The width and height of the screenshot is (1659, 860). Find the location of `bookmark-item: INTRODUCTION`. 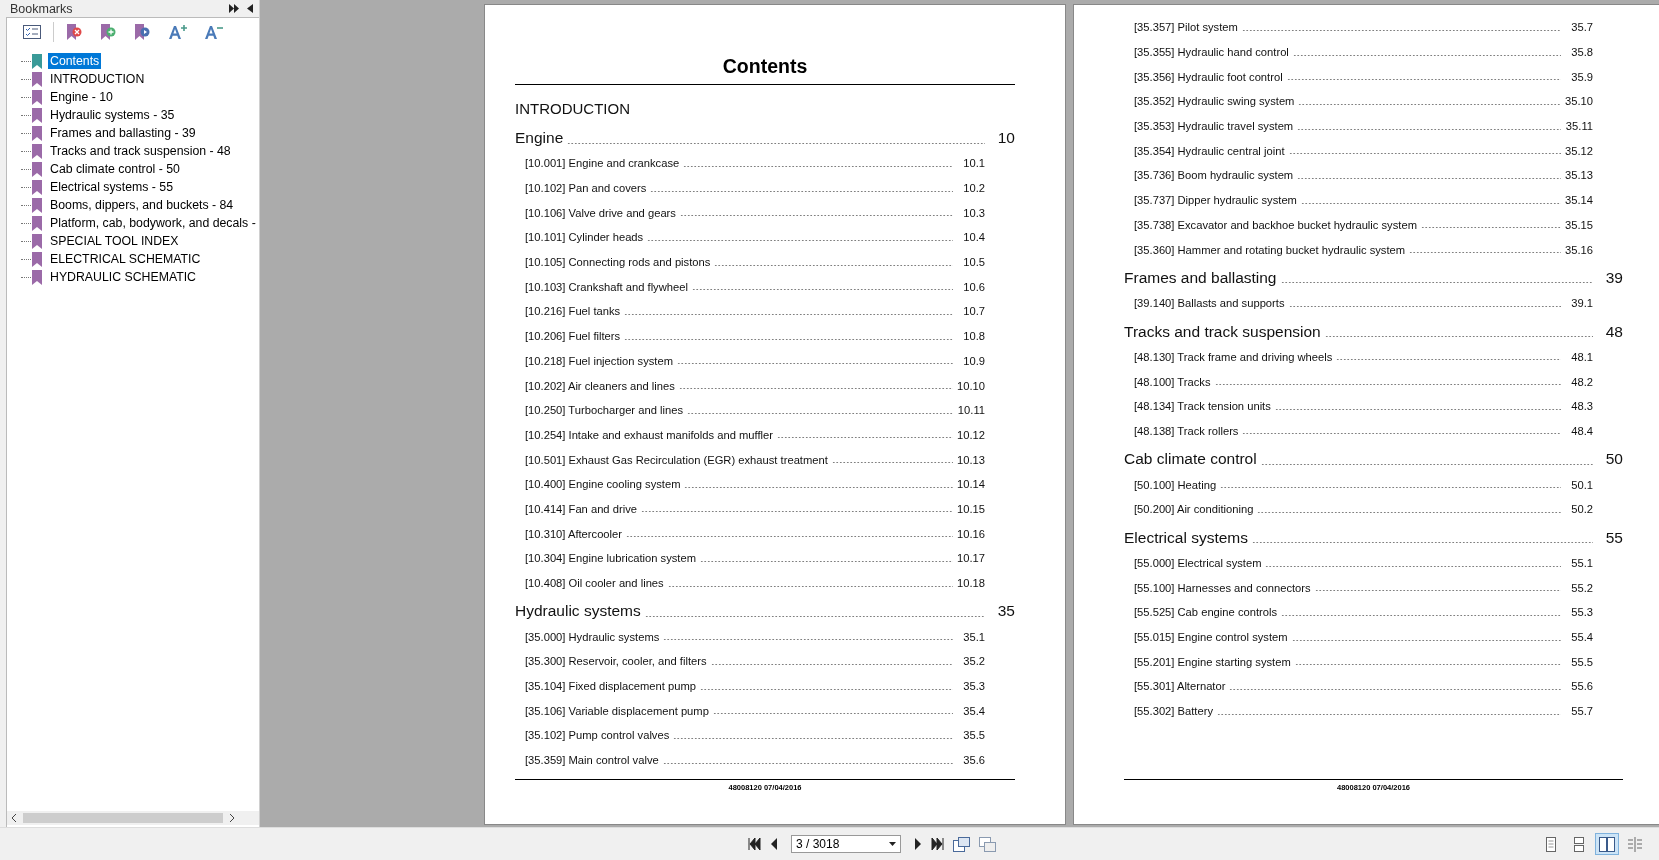

bookmark-item: INTRODUCTION is located at coordinates (97, 79).